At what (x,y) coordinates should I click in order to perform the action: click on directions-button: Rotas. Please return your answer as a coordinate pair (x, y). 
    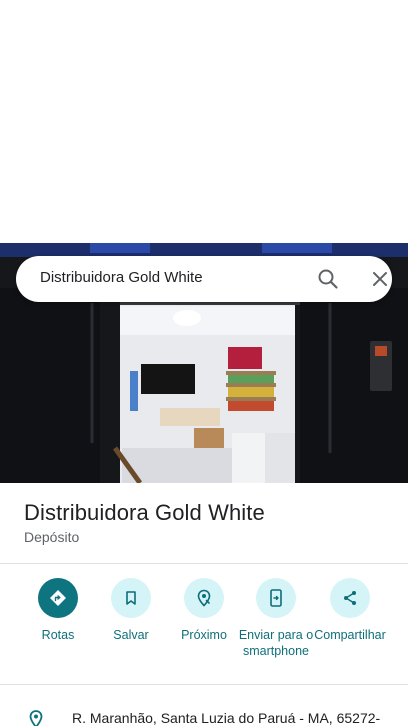
    Looking at the image, I should click on (58, 610).